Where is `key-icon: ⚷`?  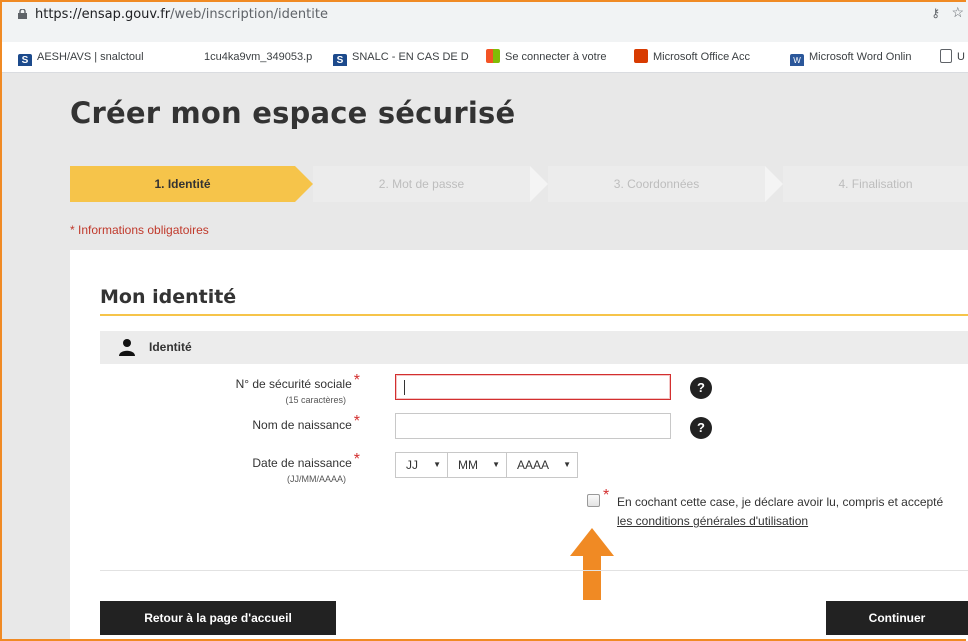
key-icon: ⚷ is located at coordinates (935, 13).